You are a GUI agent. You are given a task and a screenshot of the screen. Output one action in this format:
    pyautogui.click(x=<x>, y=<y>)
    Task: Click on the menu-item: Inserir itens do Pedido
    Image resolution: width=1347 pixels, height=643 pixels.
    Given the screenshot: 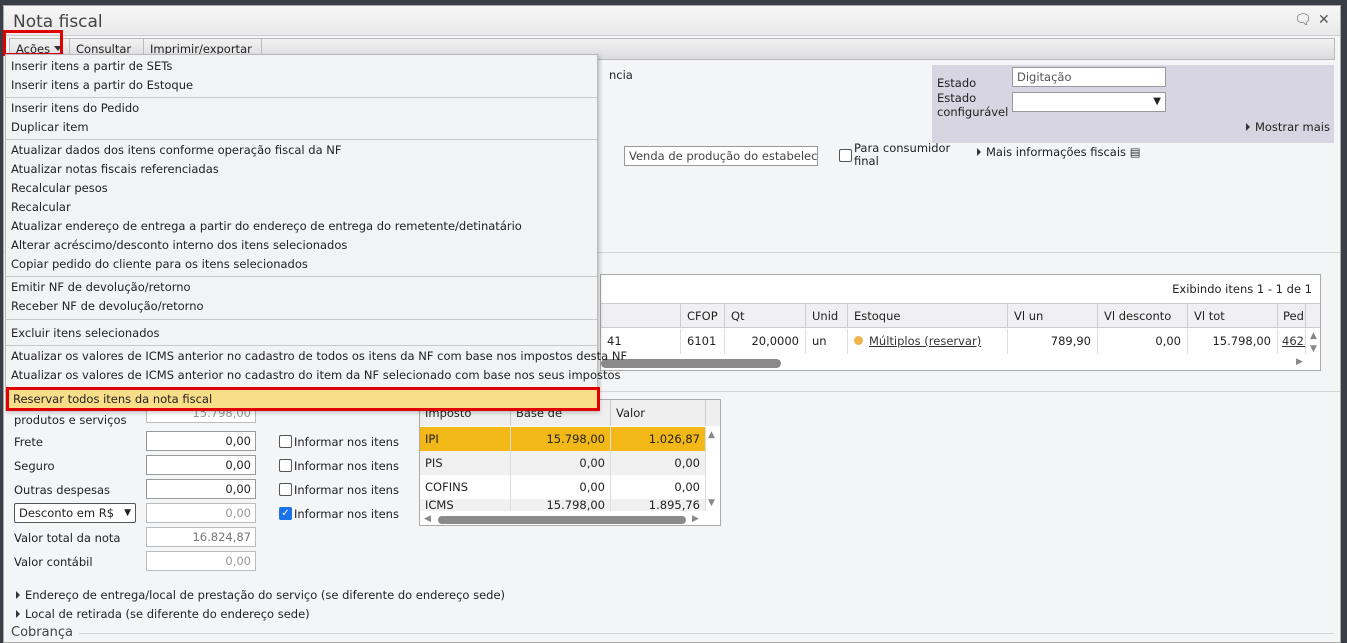 What is the action you would take?
    pyautogui.click(x=75, y=108)
    